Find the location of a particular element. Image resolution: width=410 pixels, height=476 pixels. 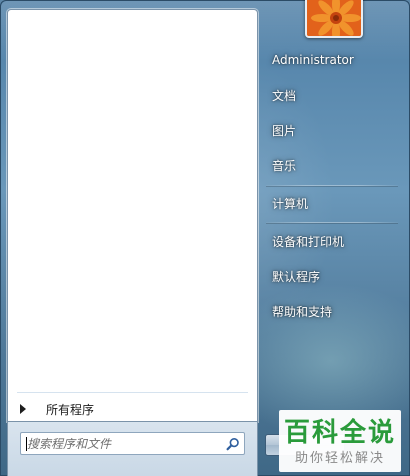

orange-flower-picture is located at coordinates (334, 18).